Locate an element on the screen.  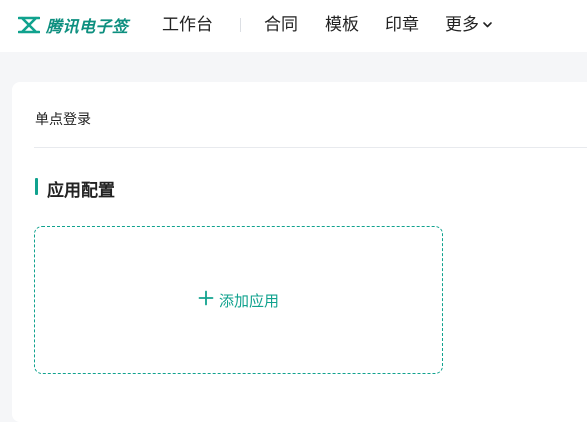
logo: 腾讯电子签 is located at coordinates (73, 25).